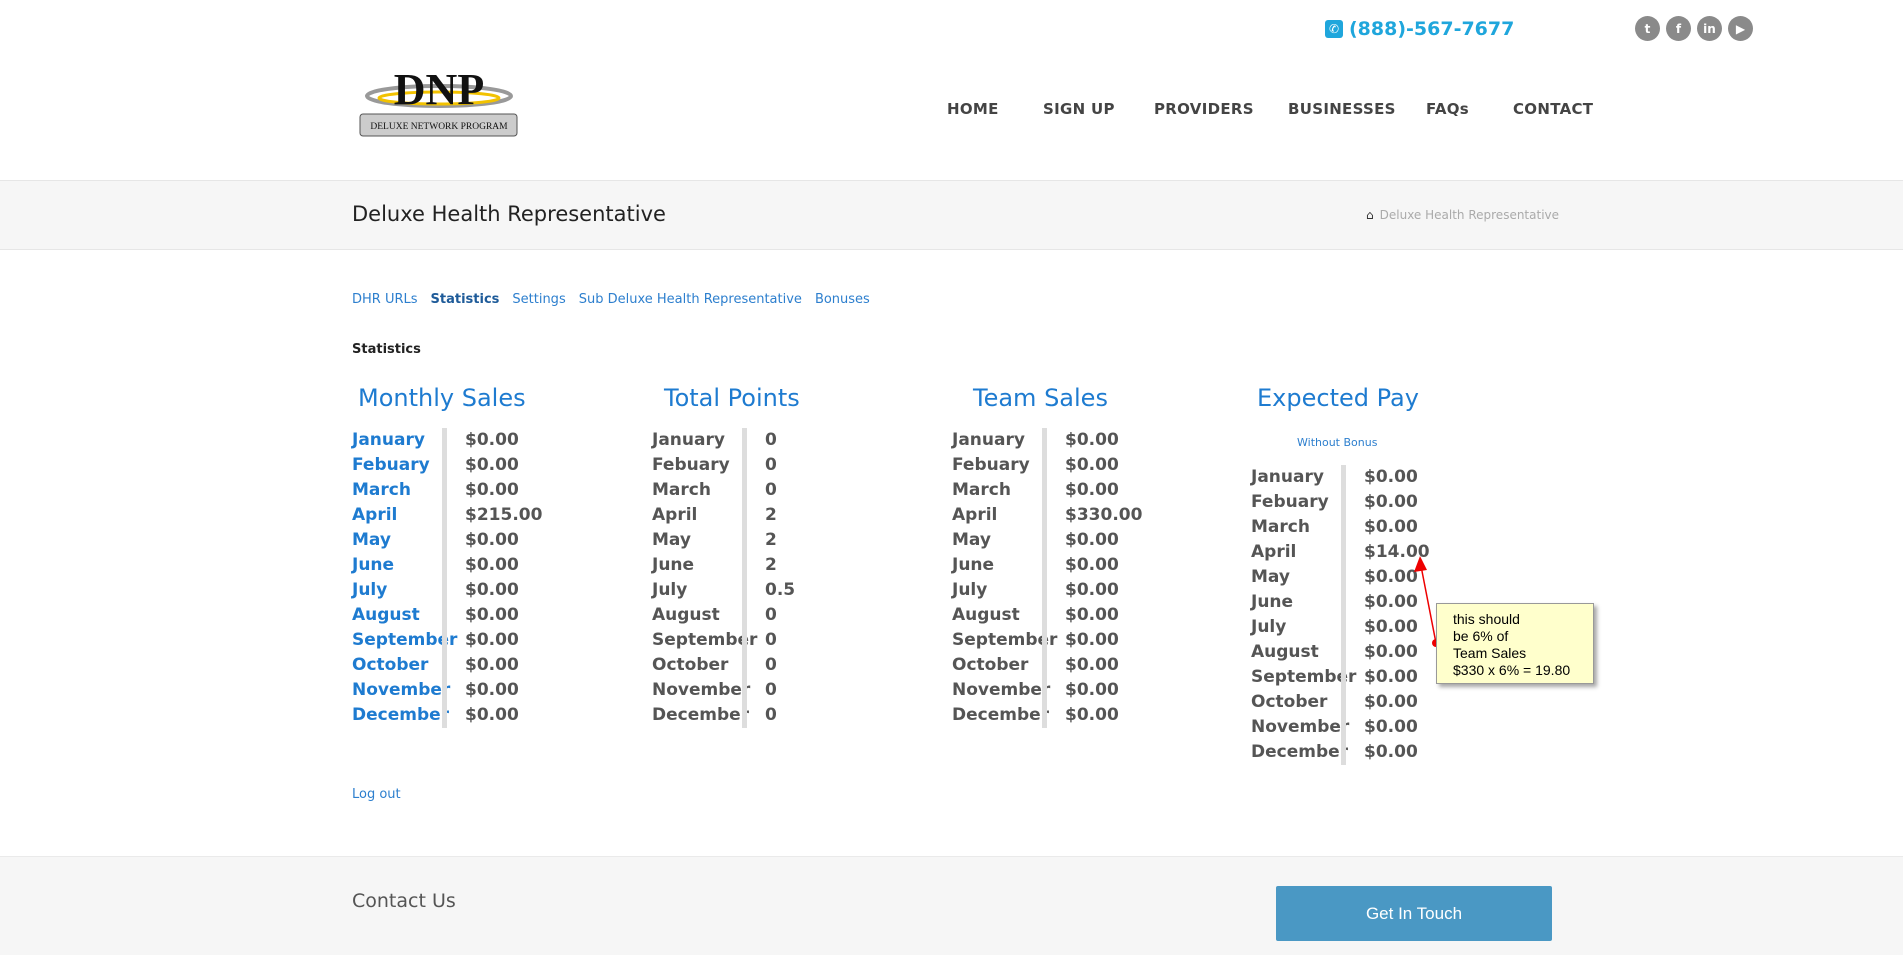 This screenshot has height=955, width=1903. I want to click on facebook-icon: f, so click(1678, 28).